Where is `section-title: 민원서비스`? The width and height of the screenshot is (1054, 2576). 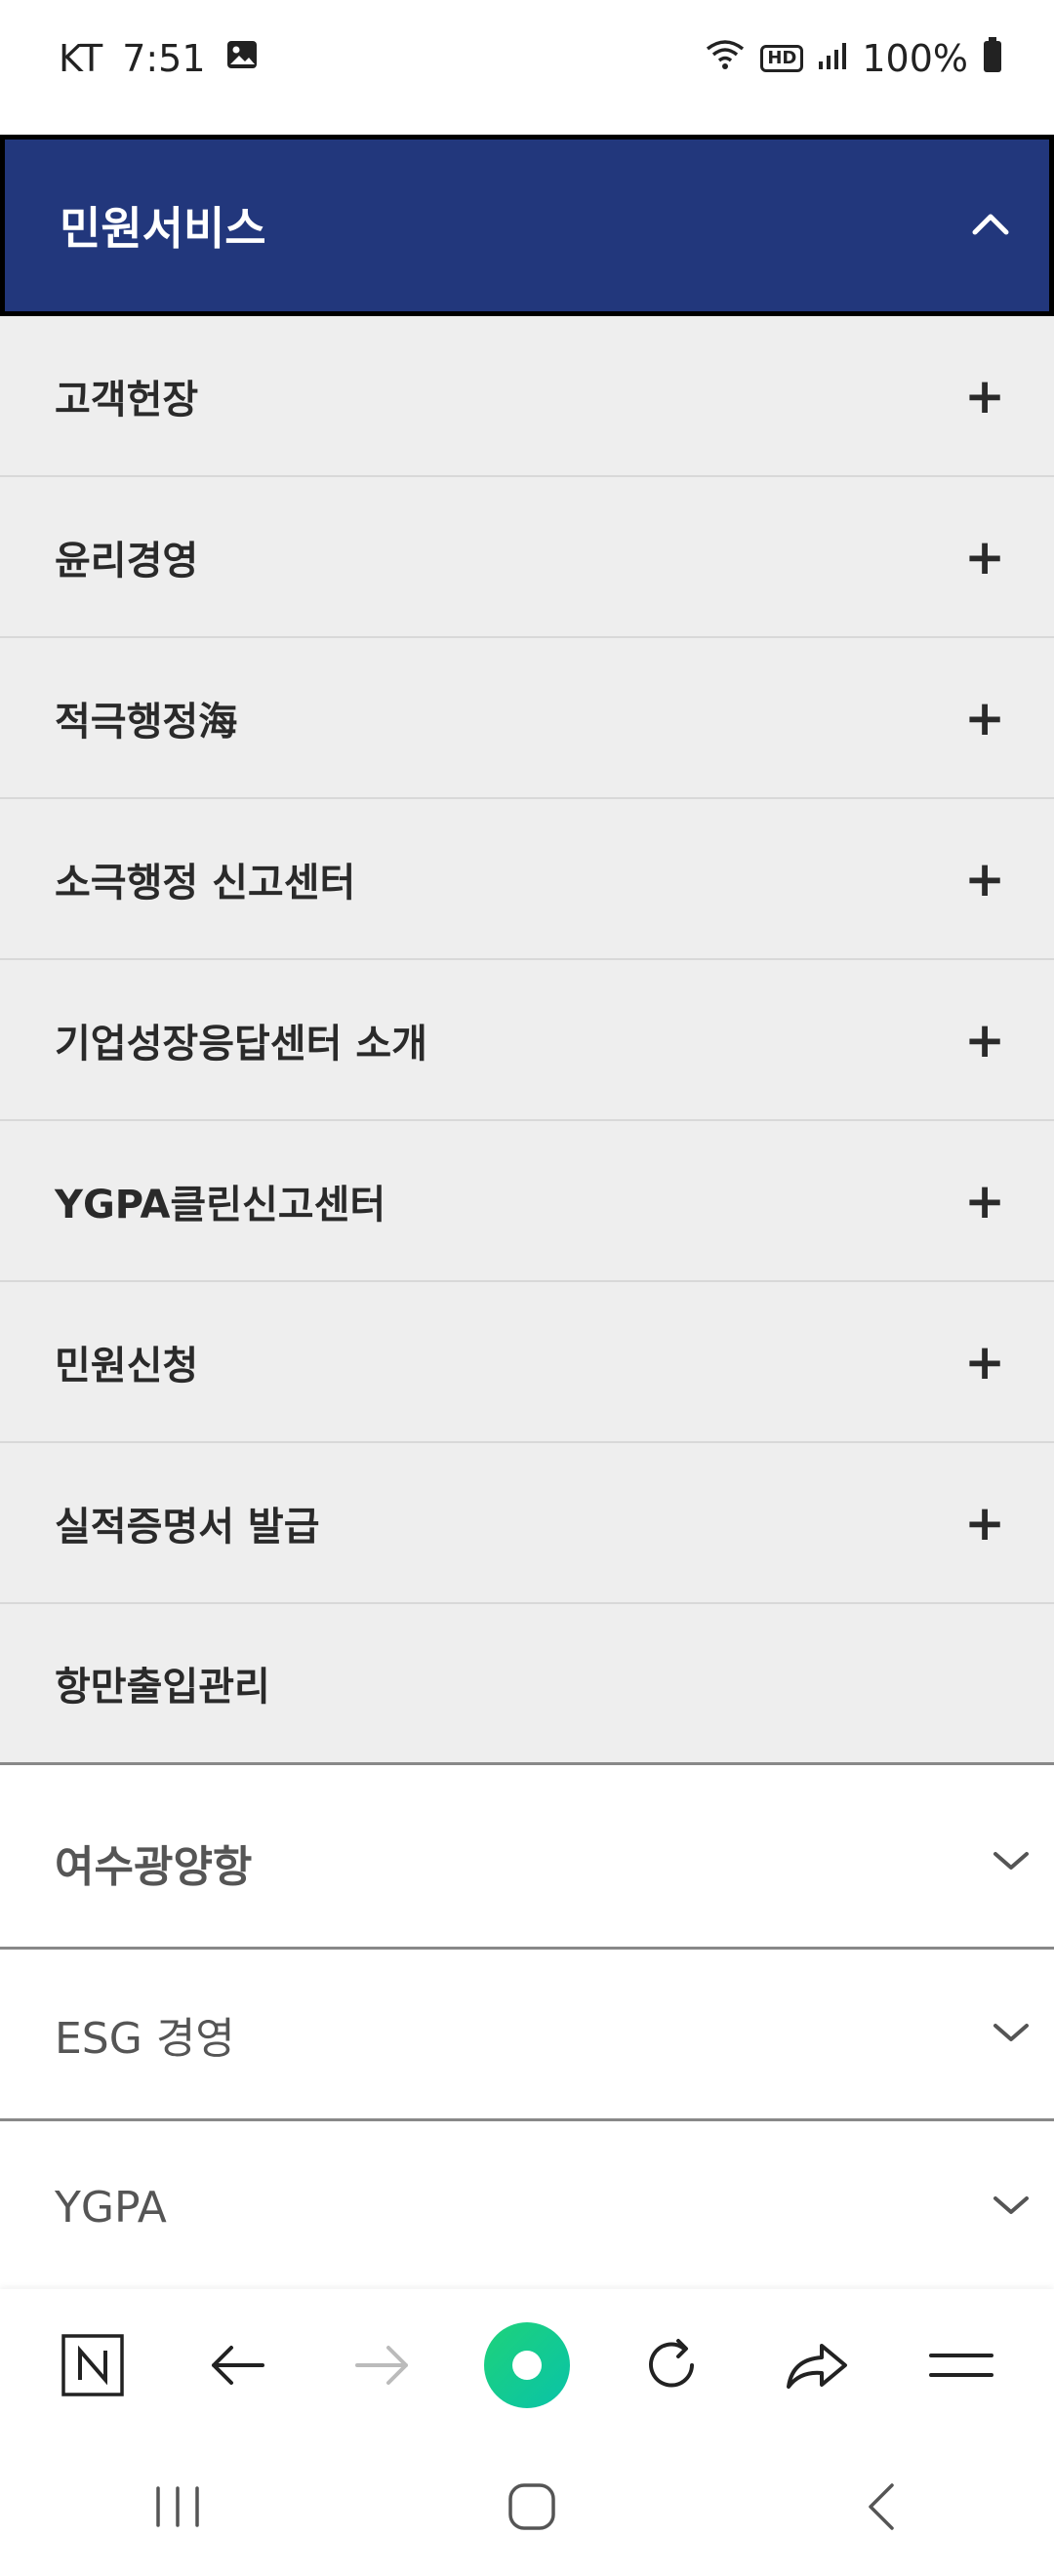 section-title: 민원서비스 is located at coordinates (163, 228).